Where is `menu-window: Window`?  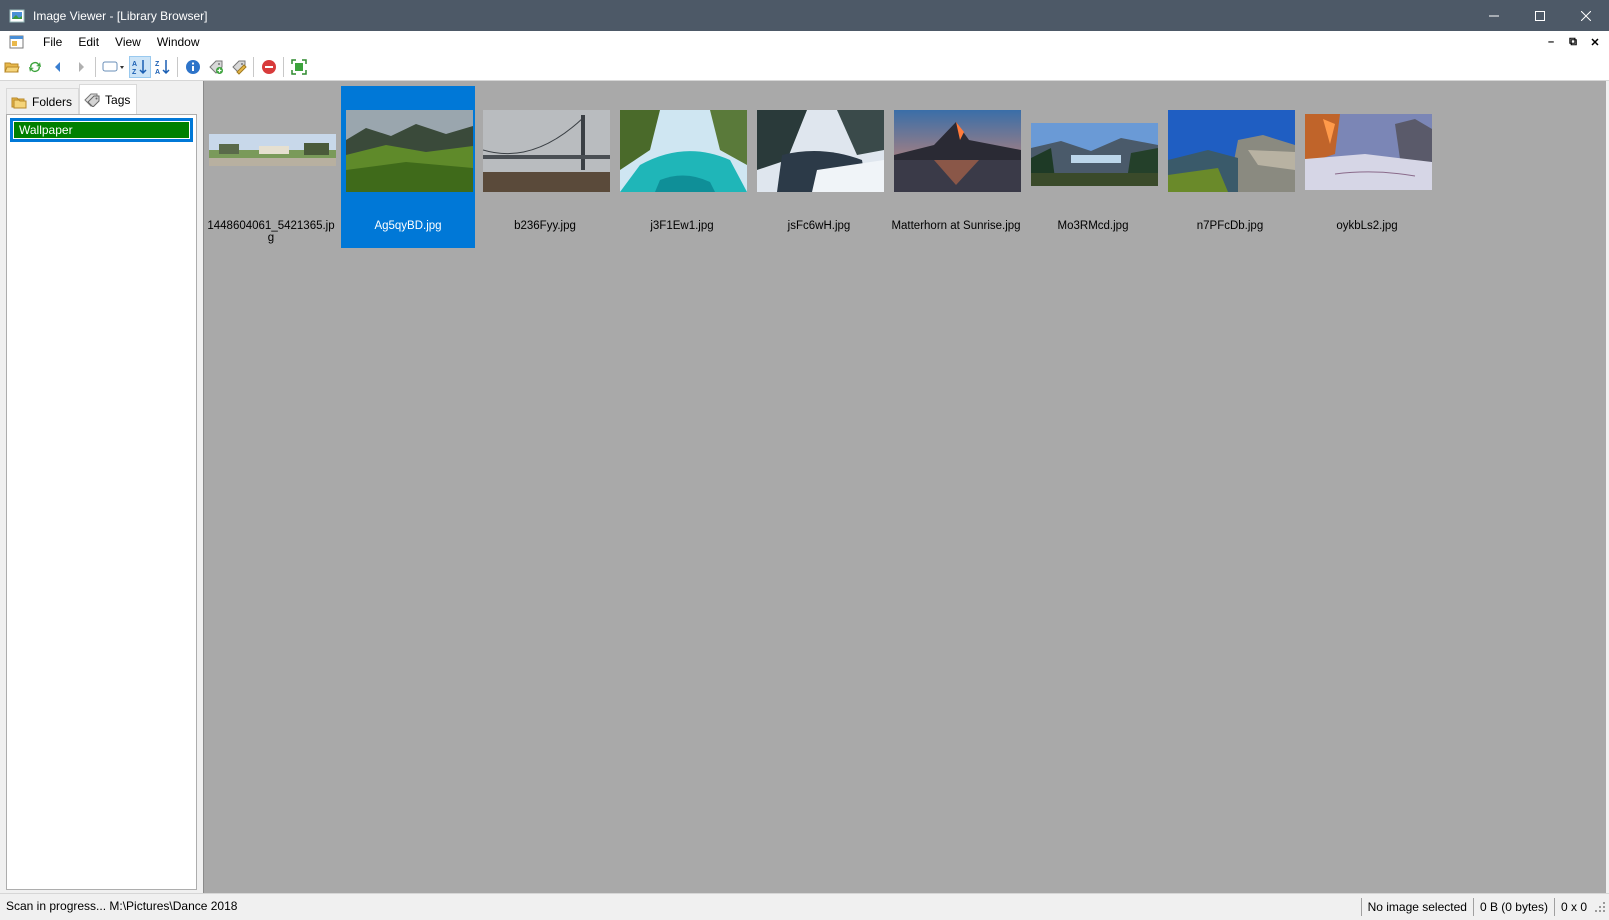
menu-window: Window is located at coordinates (178, 42).